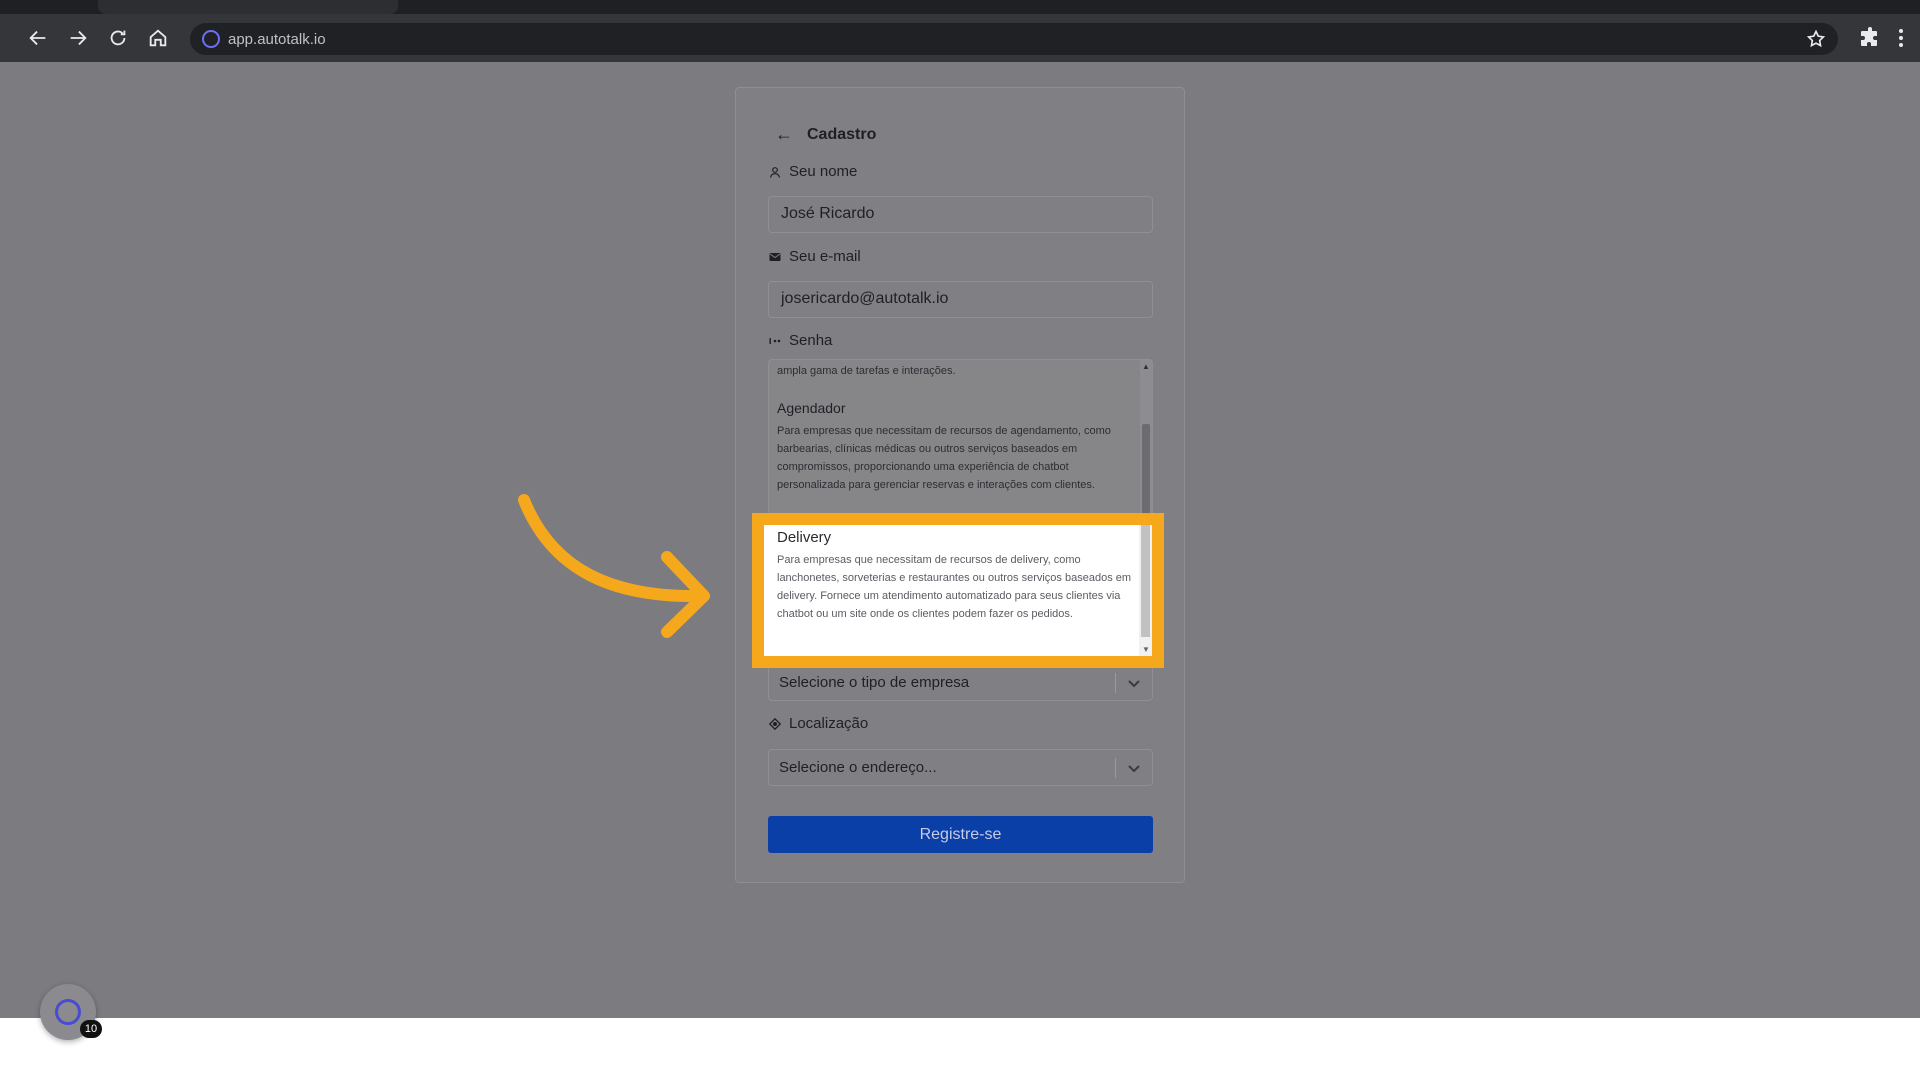 The height and width of the screenshot is (1080, 1920). What do you see at coordinates (960, 214) in the screenshot?
I see `name-field: José Ricardo` at bounding box center [960, 214].